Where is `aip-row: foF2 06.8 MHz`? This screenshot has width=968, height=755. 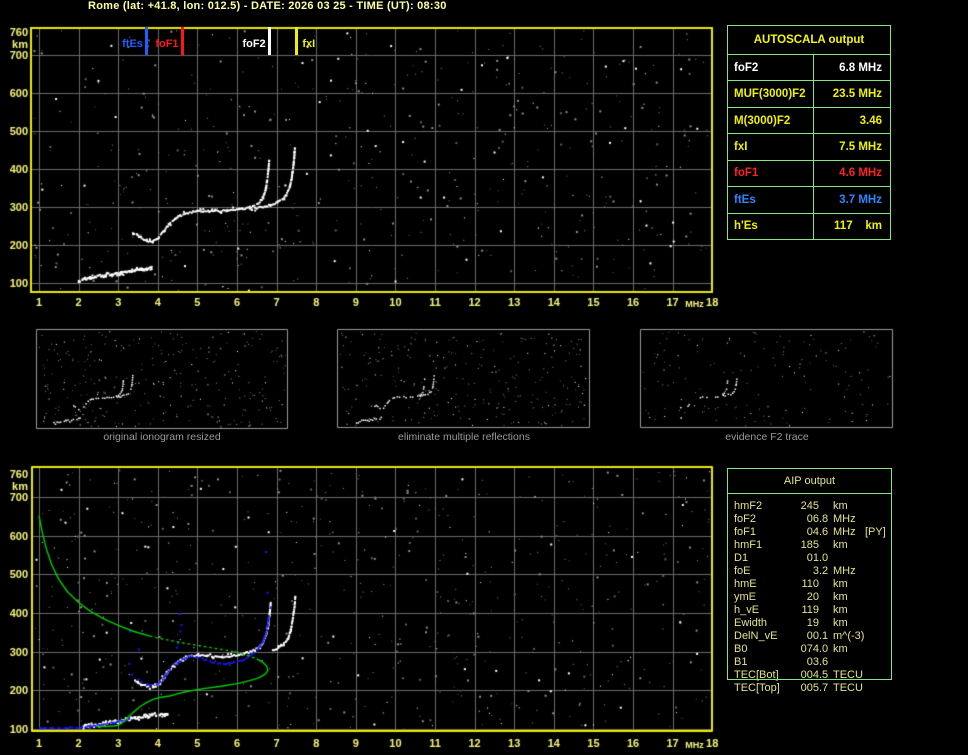 aip-row: foF2 06.8 MHz is located at coordinates (847, 519).